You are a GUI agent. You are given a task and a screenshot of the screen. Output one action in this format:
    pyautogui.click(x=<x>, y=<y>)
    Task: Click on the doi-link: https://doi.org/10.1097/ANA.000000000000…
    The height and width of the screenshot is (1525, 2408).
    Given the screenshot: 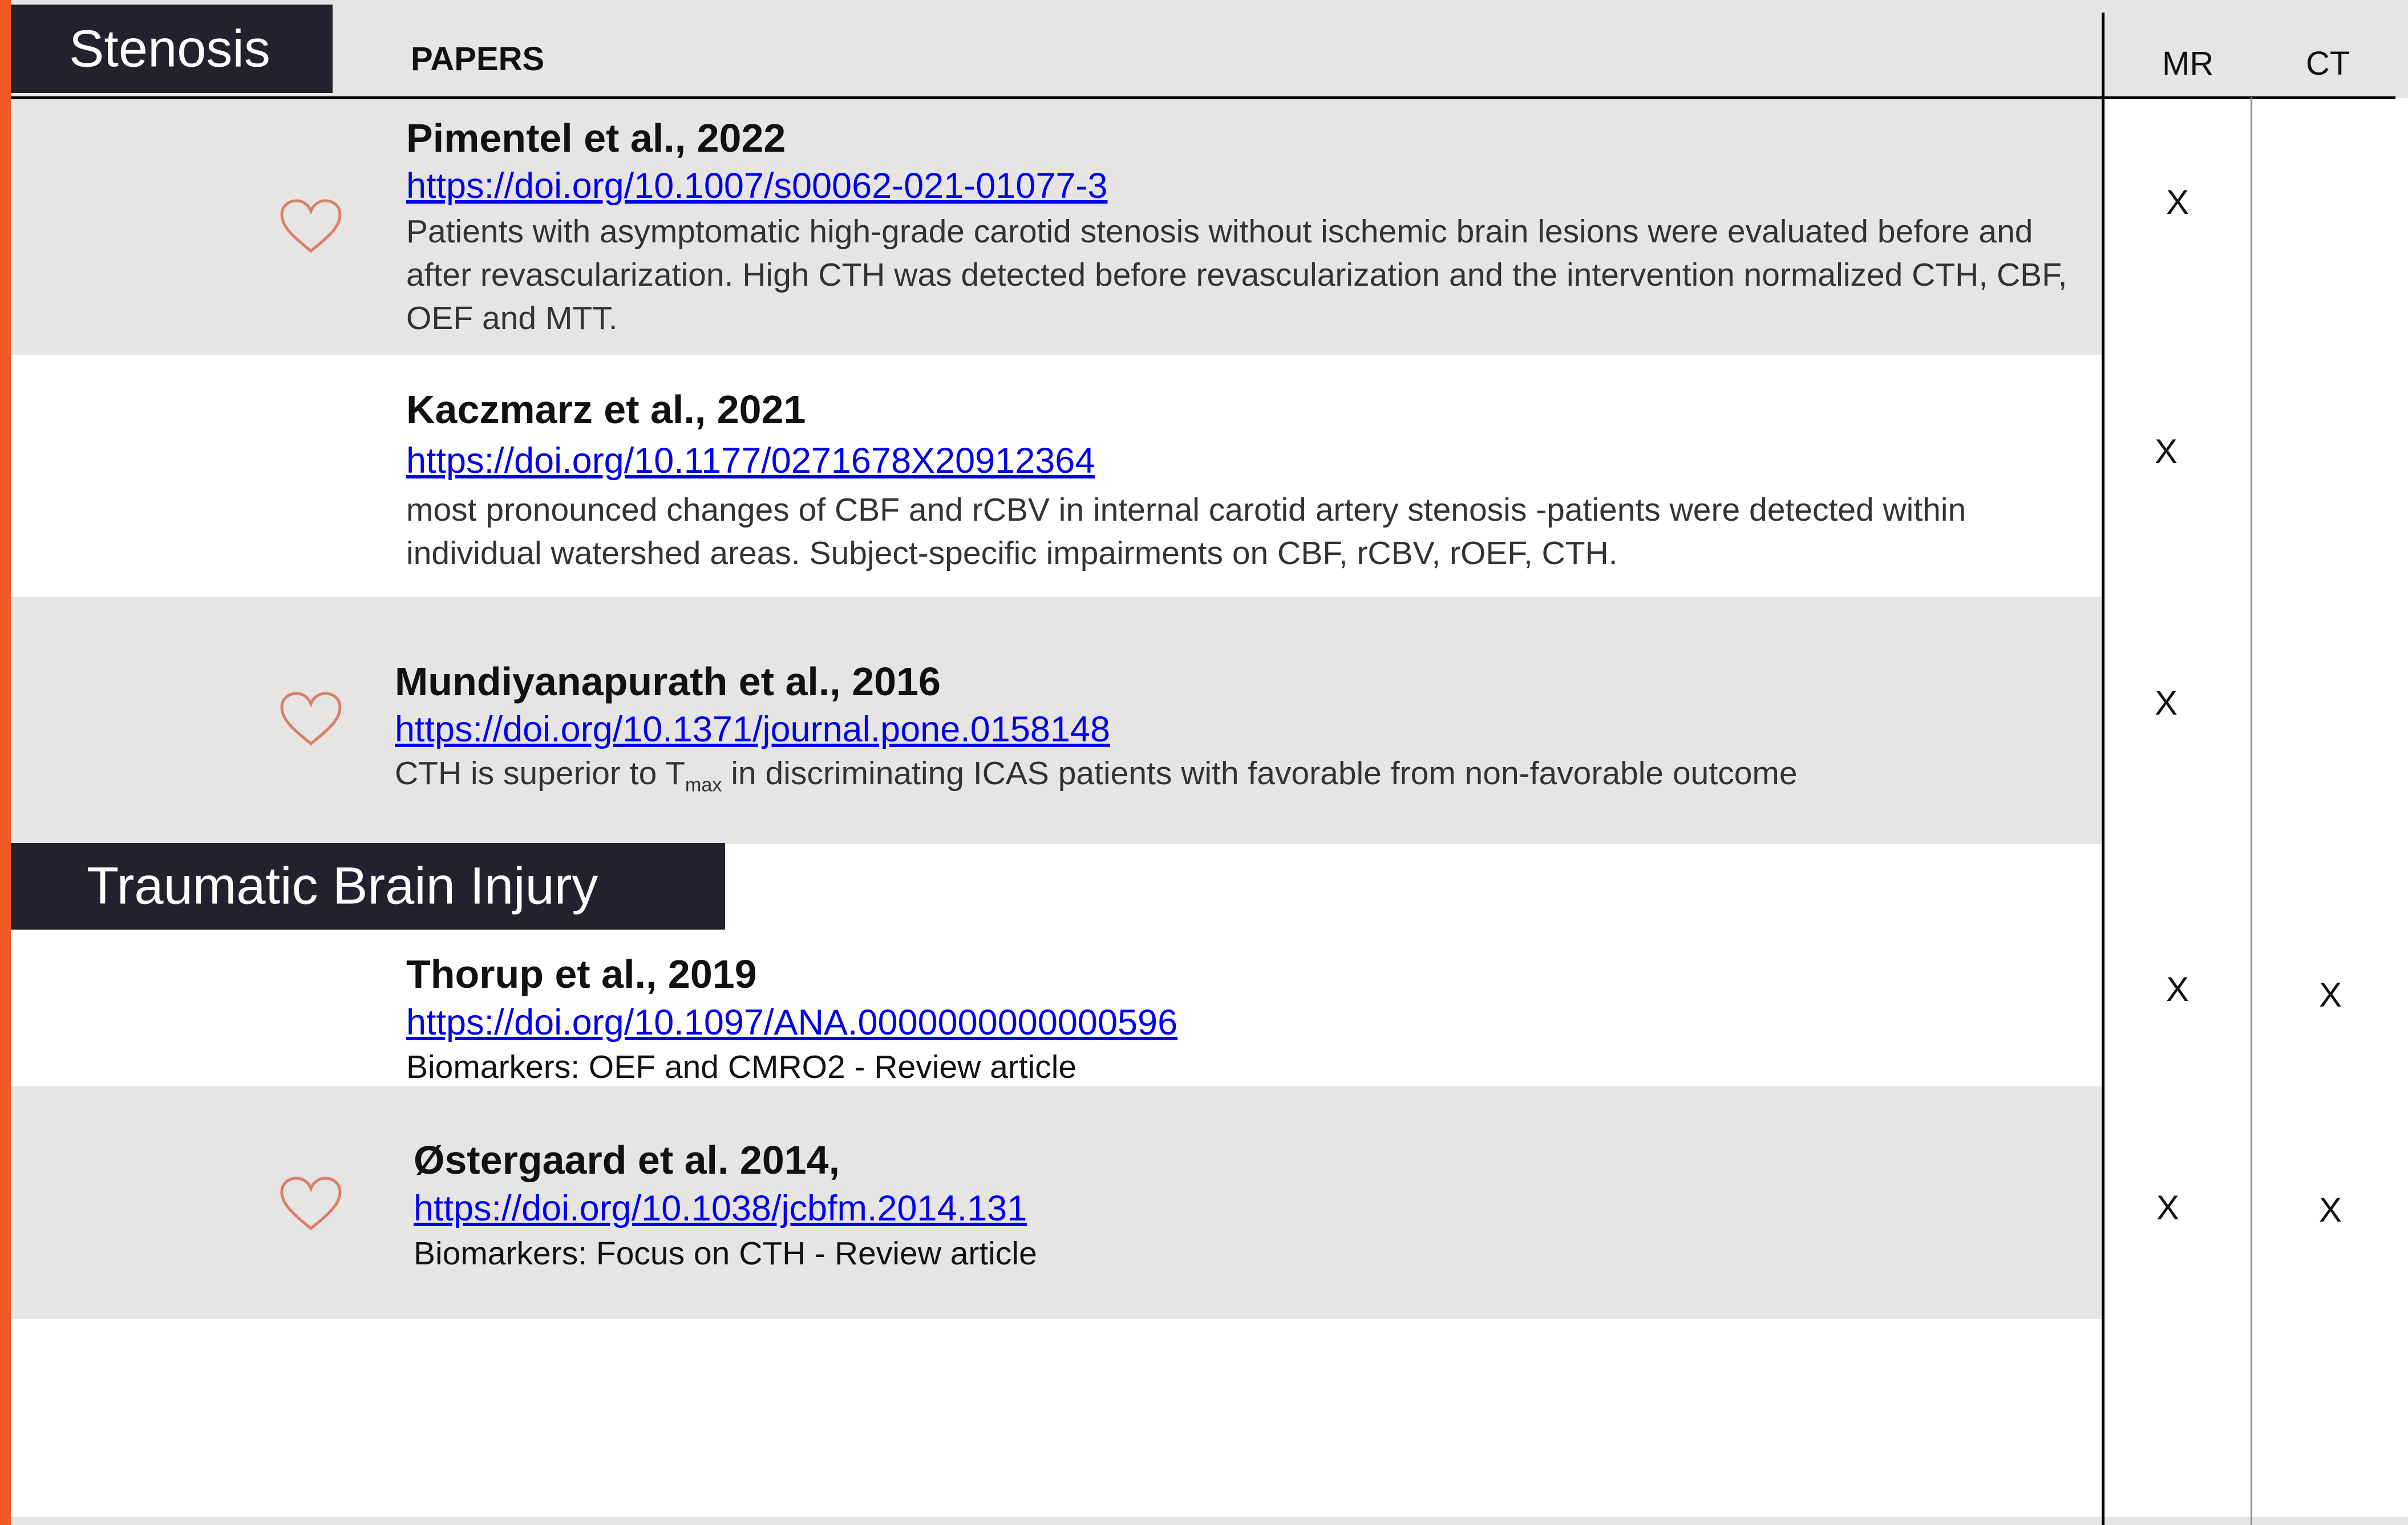 What is the action you would take?
    pyautogui.click(x=791, y=1022)
    